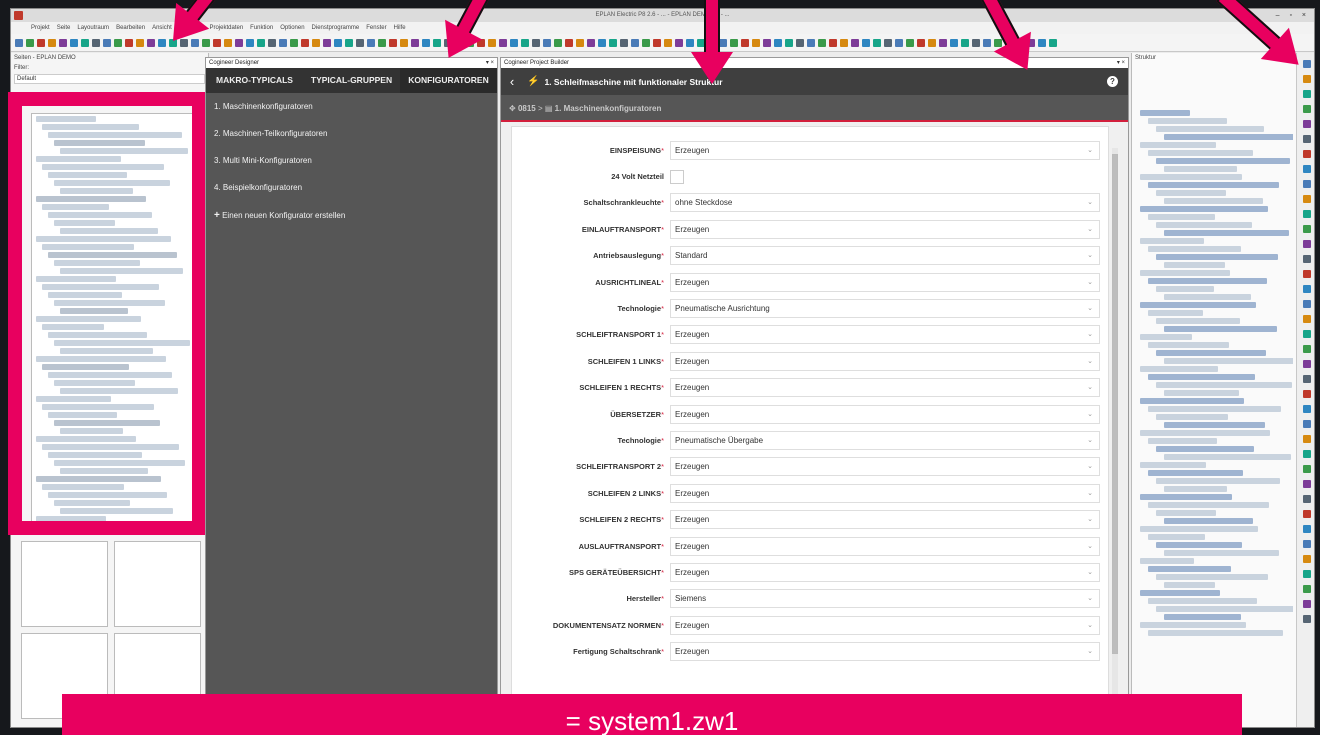 This screenshot has height=735, width=1320. Describe the element at coordinates (254, 80) in the screenshot. I see `tab-makro-typicals: MAKRO-TYPICALS` at that location.